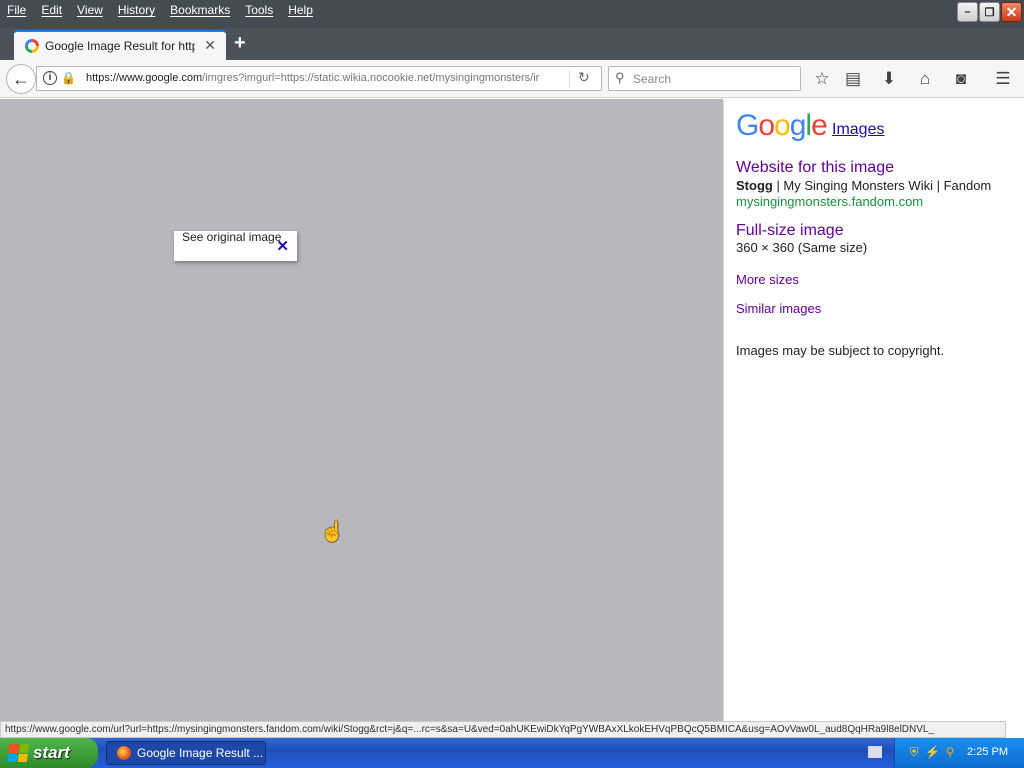 Image resolution: width=1024 pixels, height=768 pixels. I want to click on tab-google-image-result: Google Image Result for http… ✕, so click(120, 45).